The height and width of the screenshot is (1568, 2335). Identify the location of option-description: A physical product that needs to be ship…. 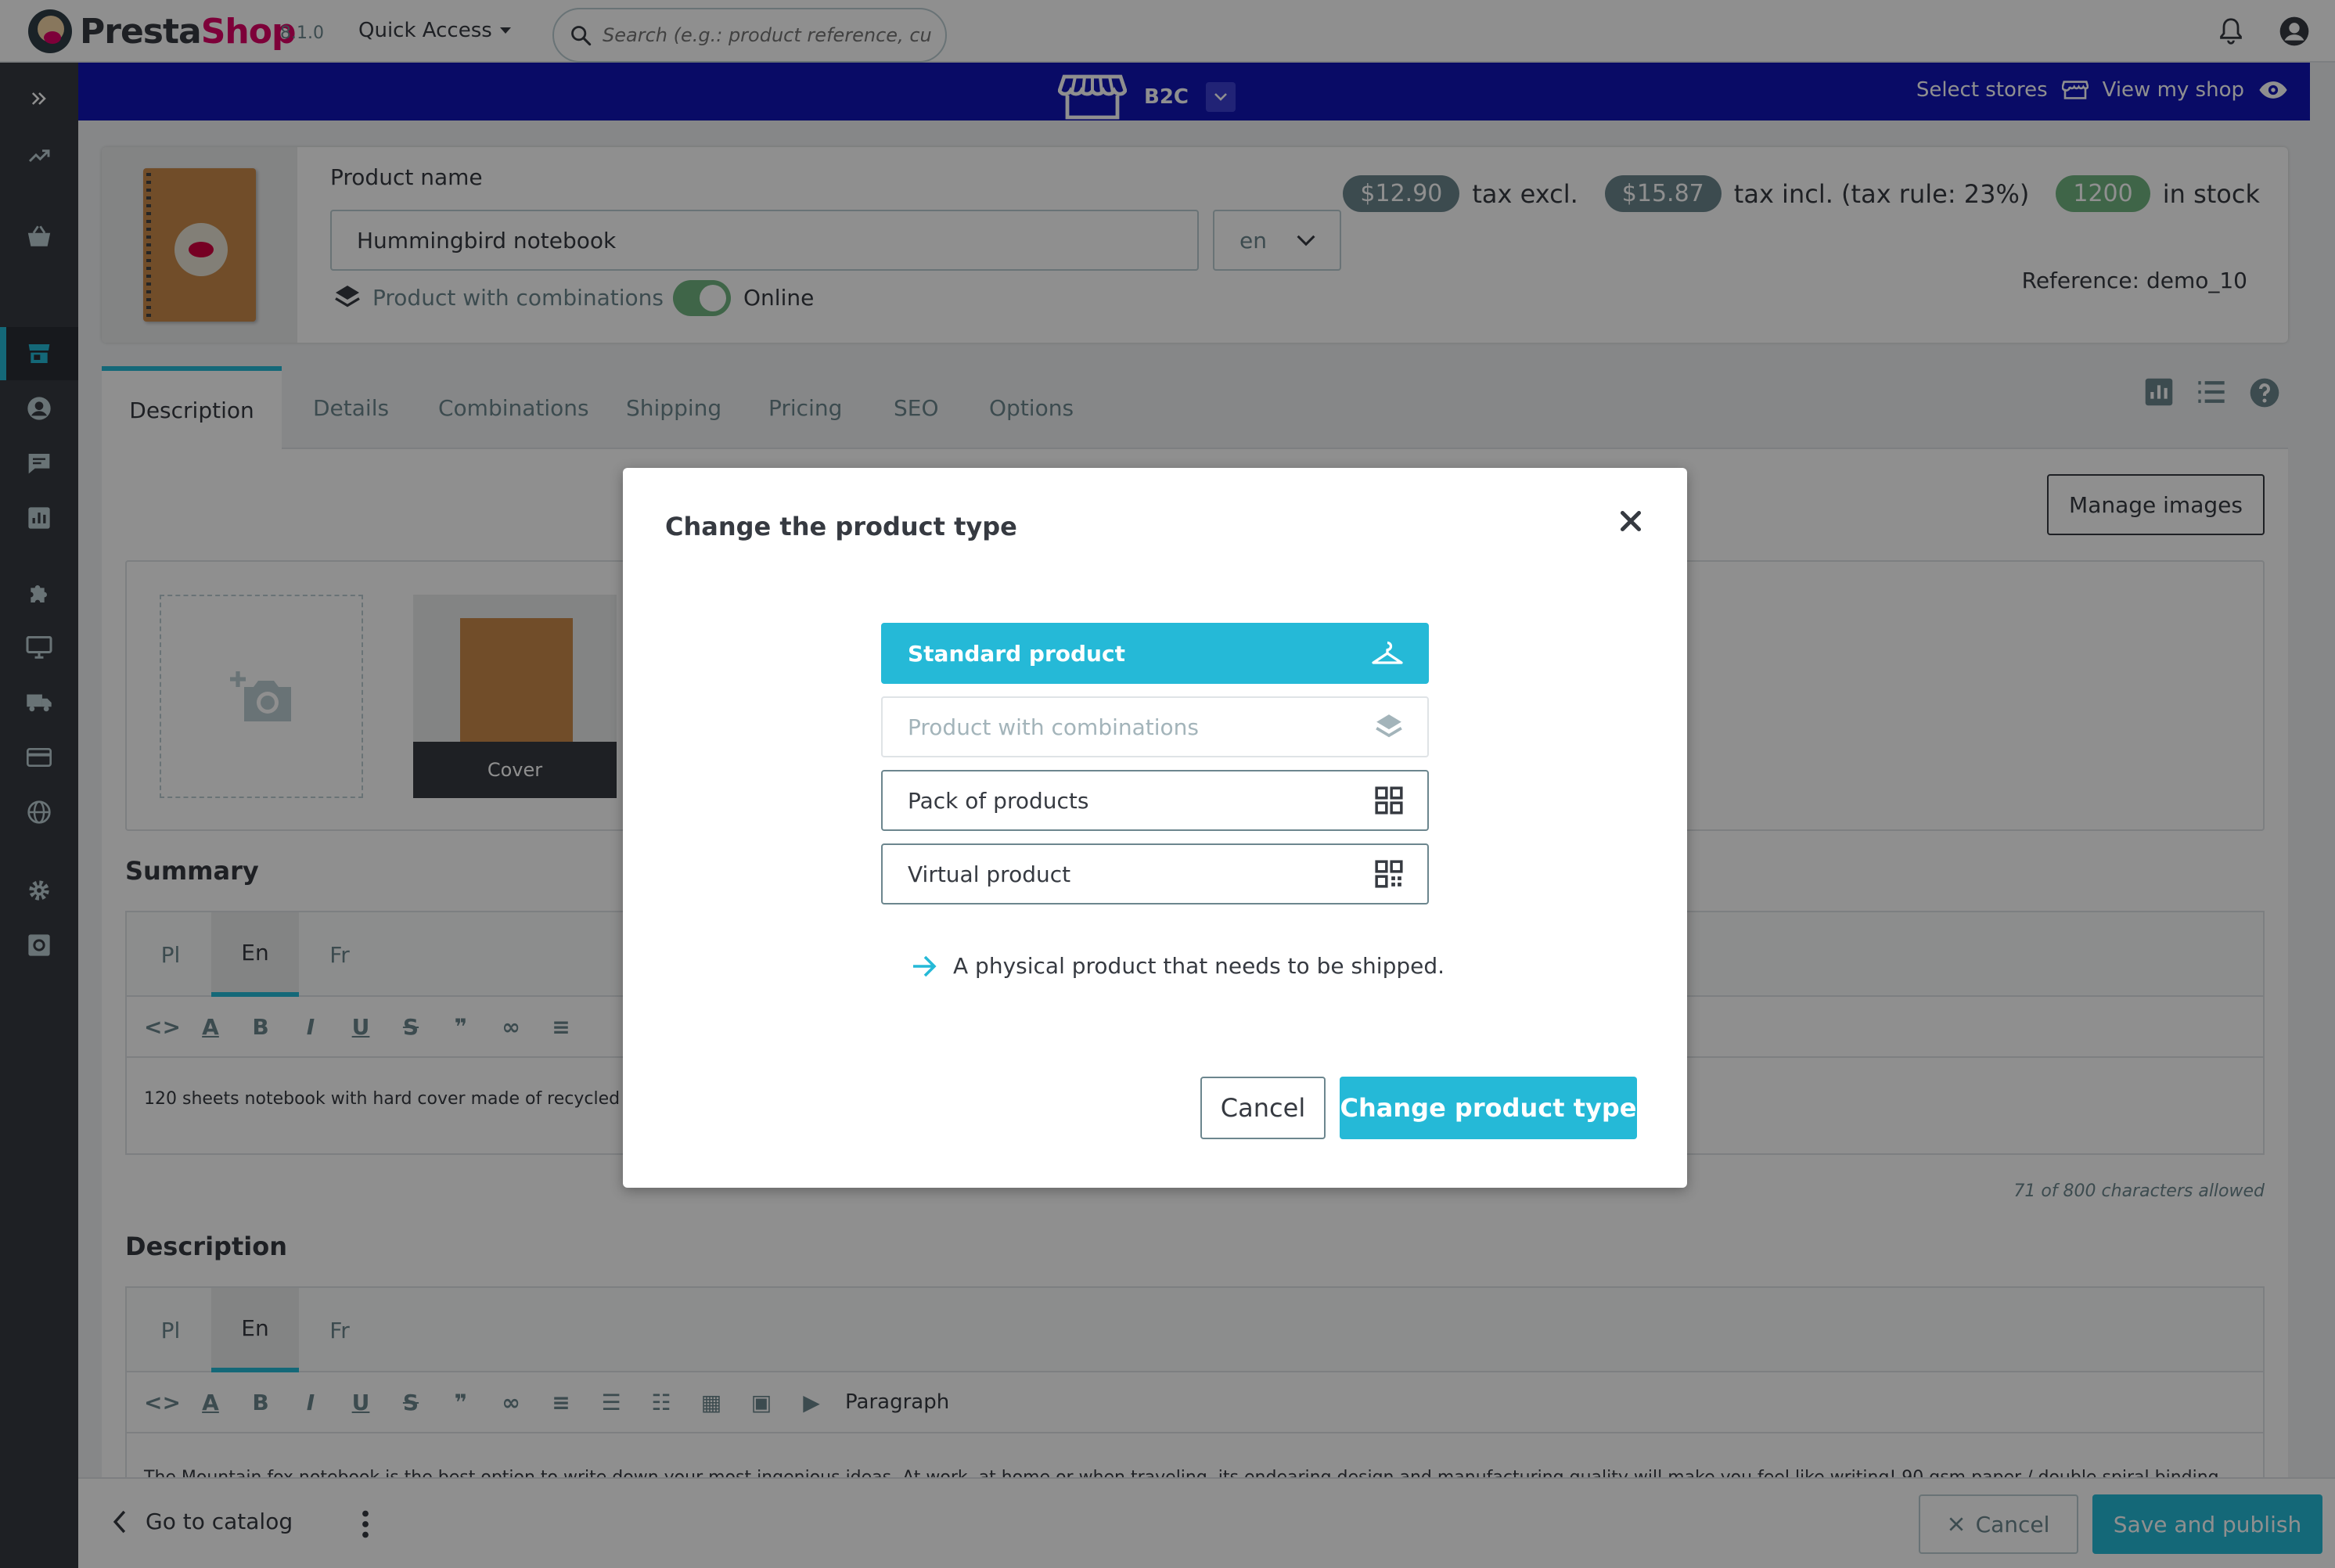
(1178, 966).